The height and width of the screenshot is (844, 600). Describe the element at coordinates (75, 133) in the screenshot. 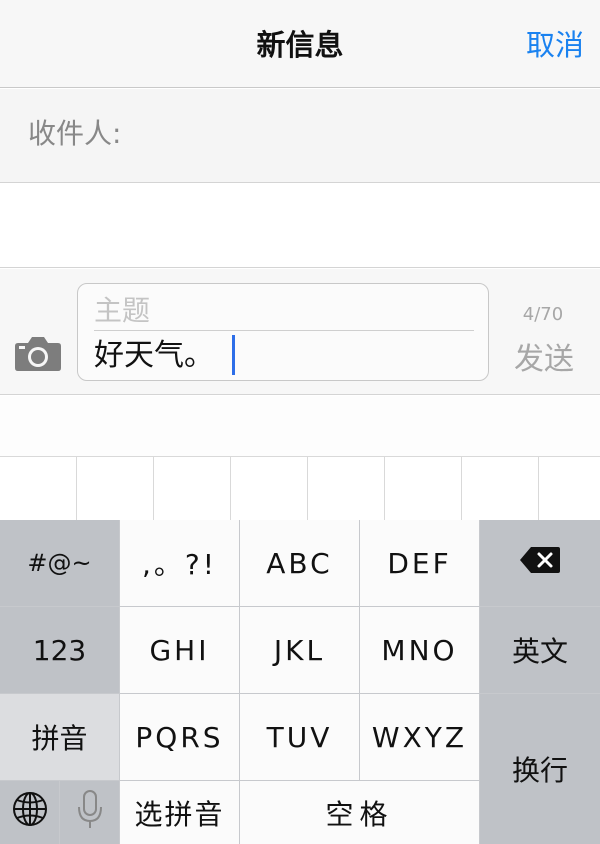

I see `recipient-label: 收件人:` at that location.